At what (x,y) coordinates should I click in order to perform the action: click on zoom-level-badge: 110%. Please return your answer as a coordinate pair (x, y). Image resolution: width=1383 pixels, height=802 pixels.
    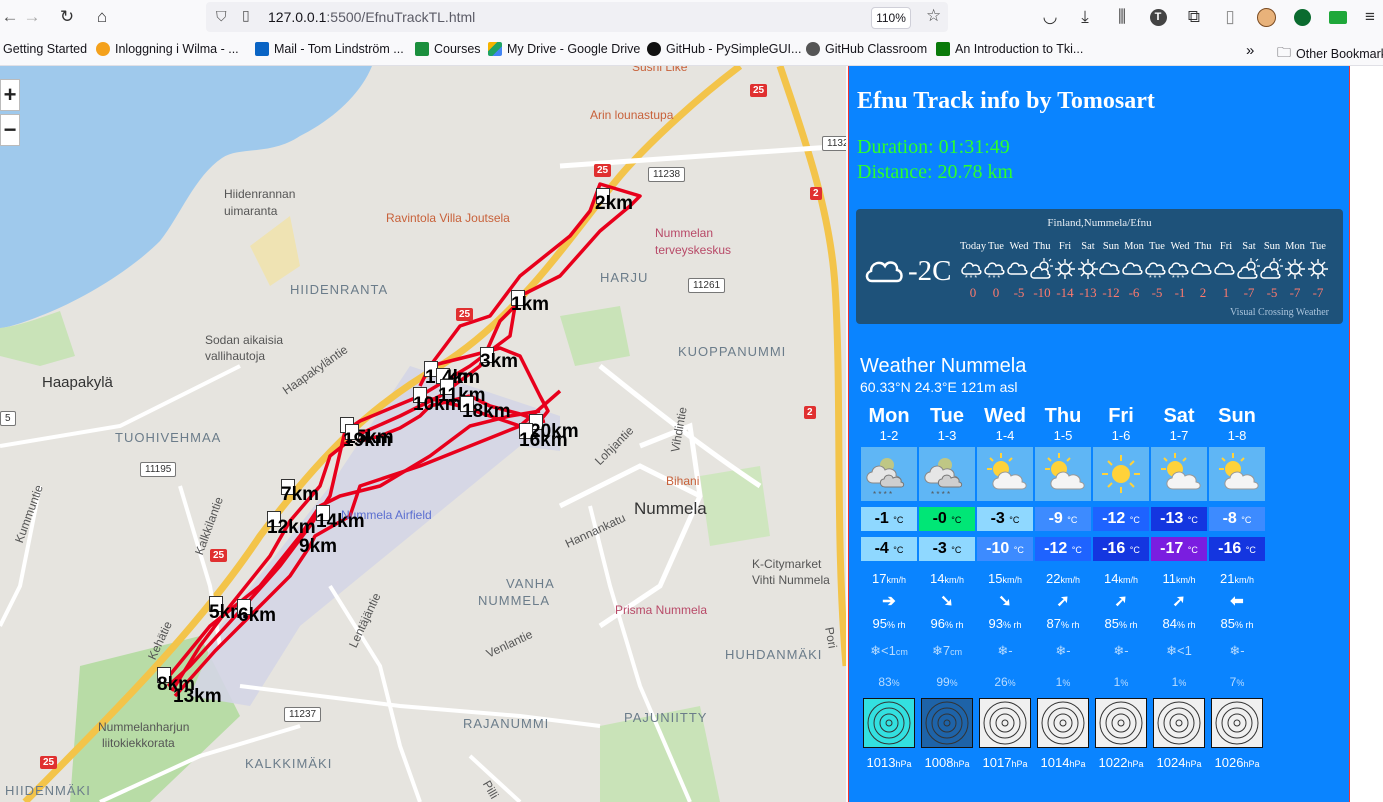
    Looking at the image, I should click on (891, 18).